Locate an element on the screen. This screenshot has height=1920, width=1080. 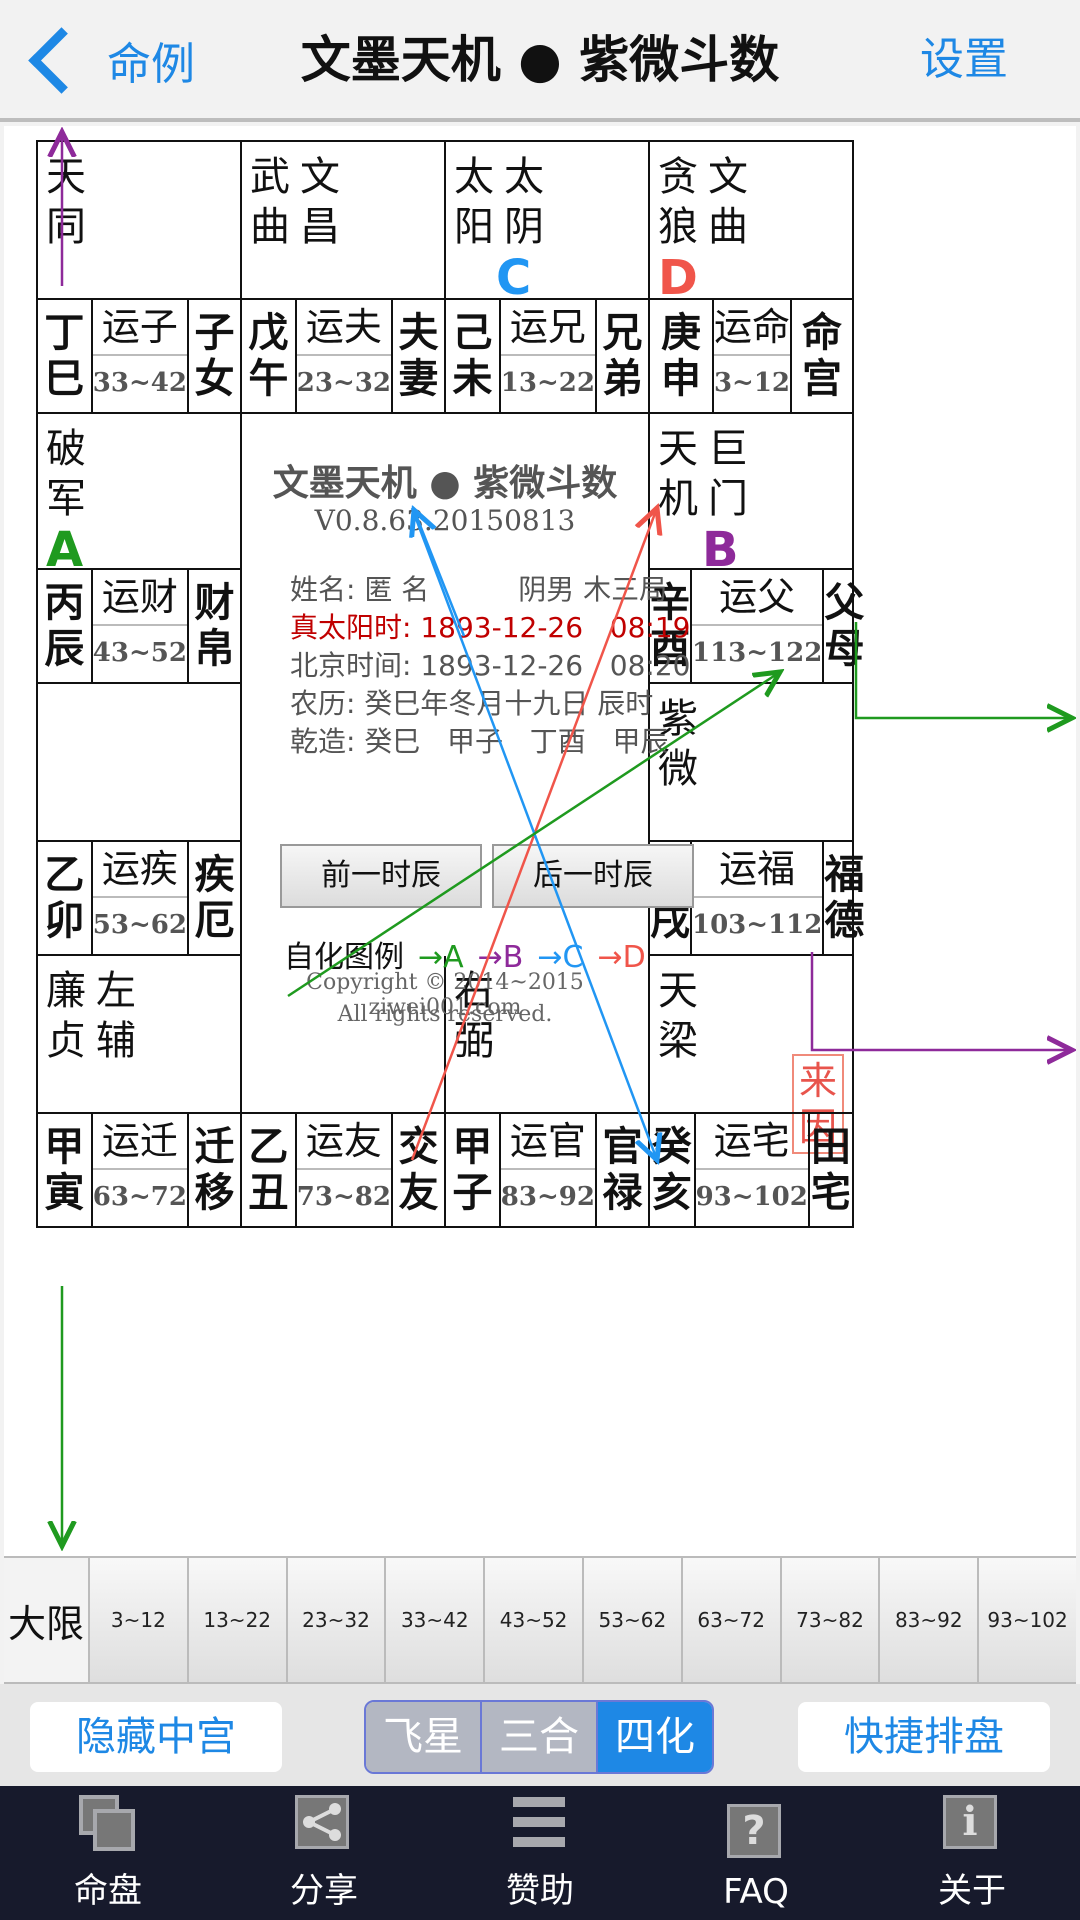
palace-cell: 贪 狼文 曲D庚 申运命 3~12 命 宫 is located at coordinates (751, 277).